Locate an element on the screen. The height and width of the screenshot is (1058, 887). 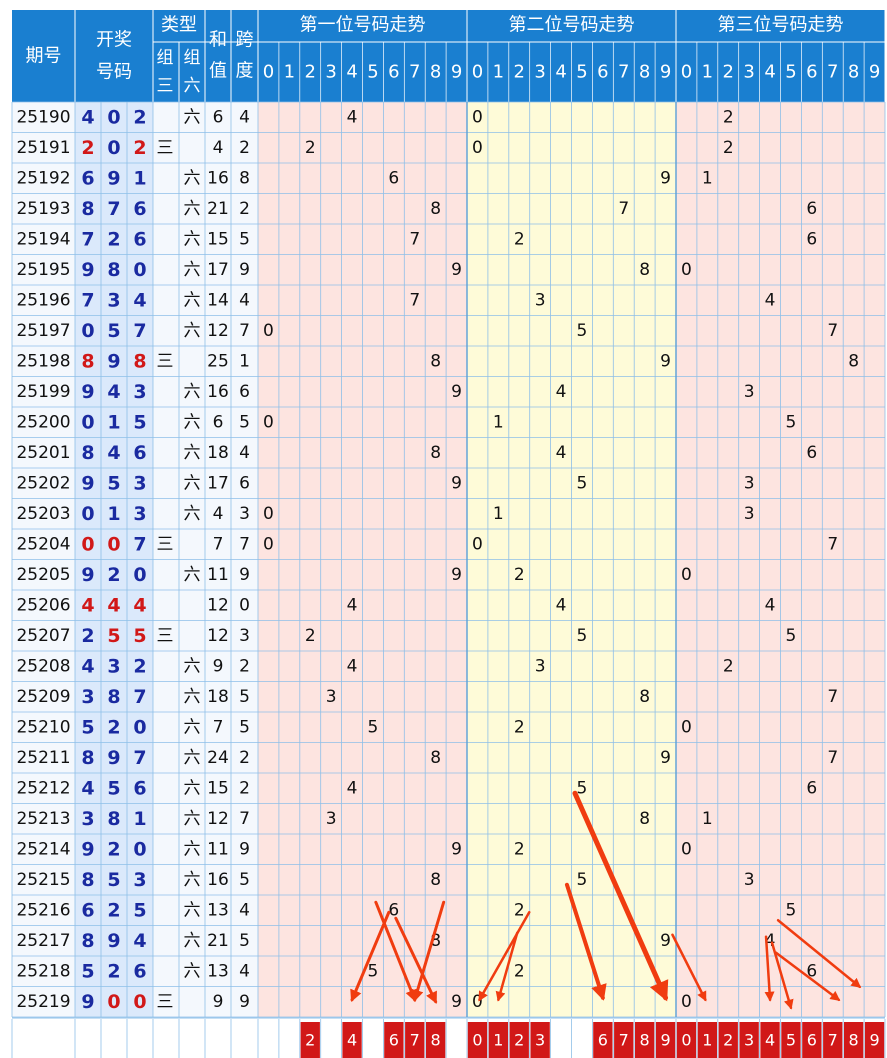
row-sum: 7 is located at coordinates (218, 727).